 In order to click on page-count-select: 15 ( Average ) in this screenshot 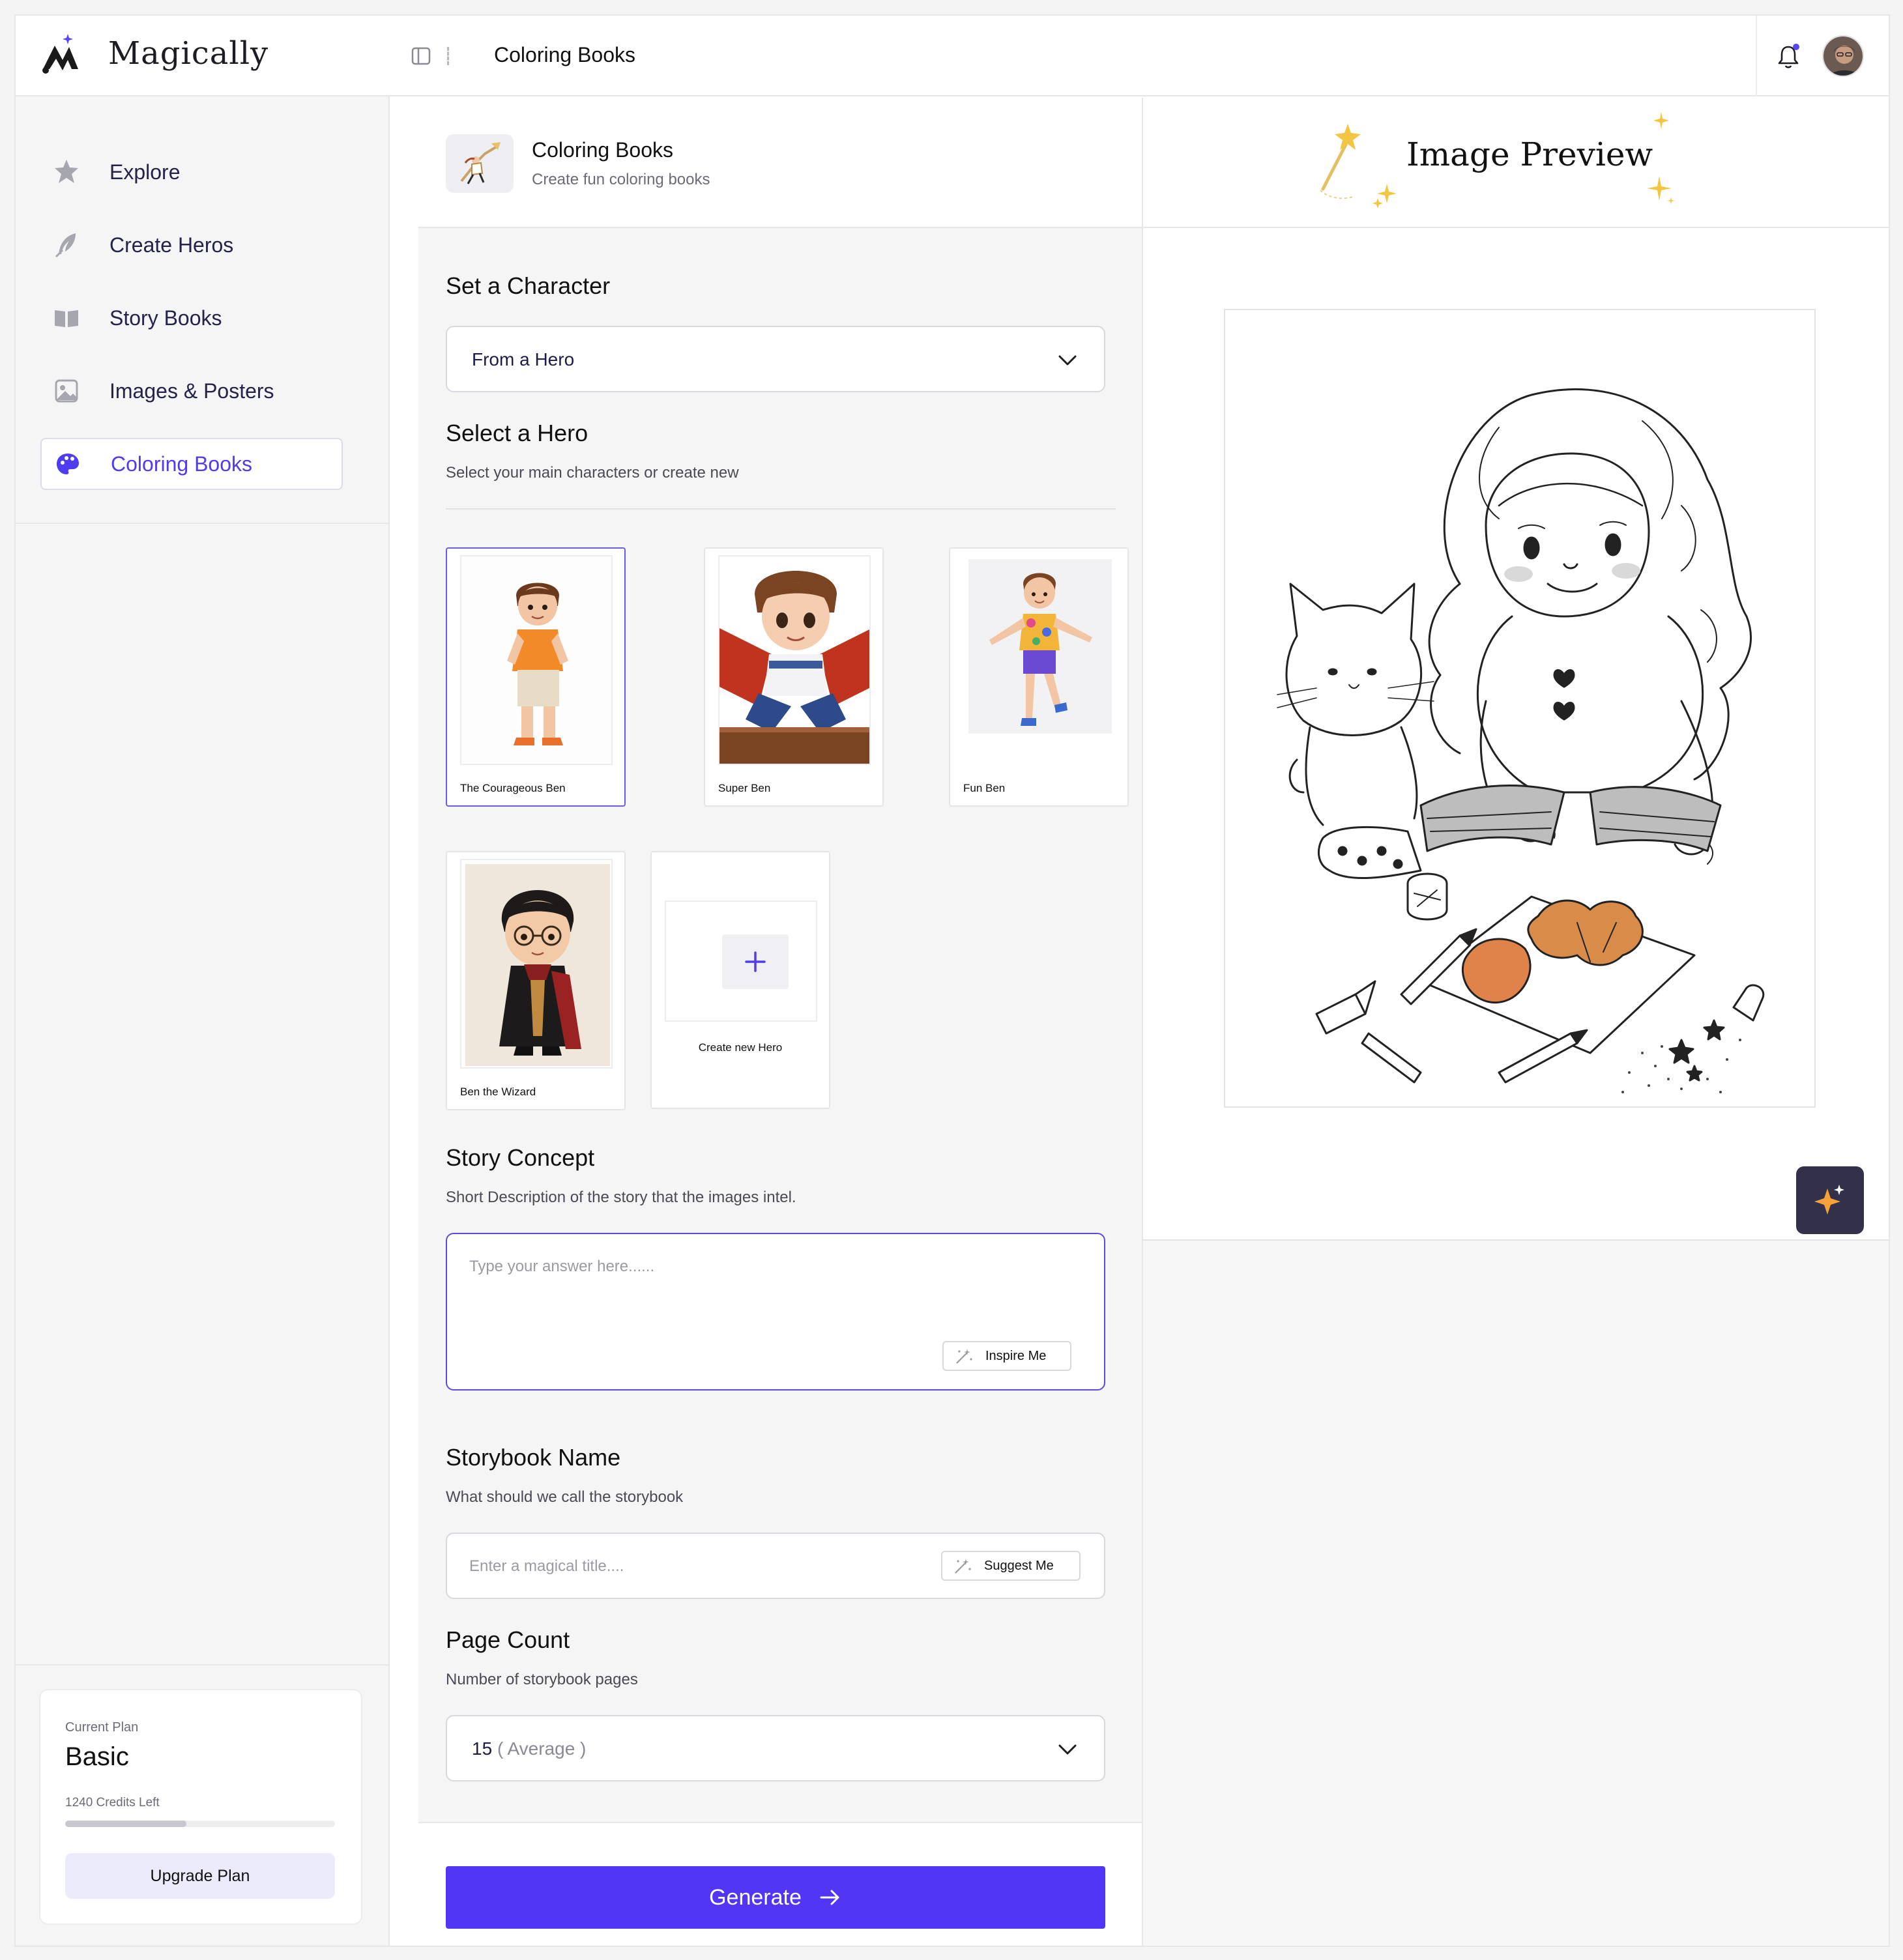, I will do `click(775, 1748)`.